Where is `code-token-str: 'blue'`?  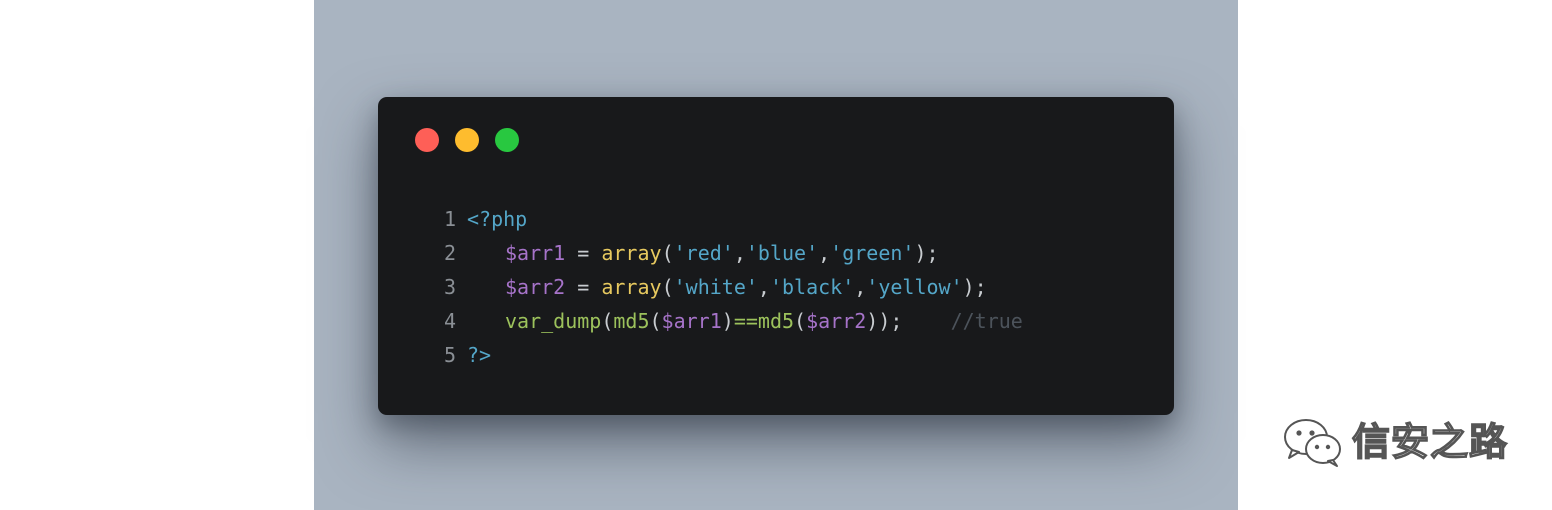 code-token-str: 'blue' is located at coordinates (782, 253).